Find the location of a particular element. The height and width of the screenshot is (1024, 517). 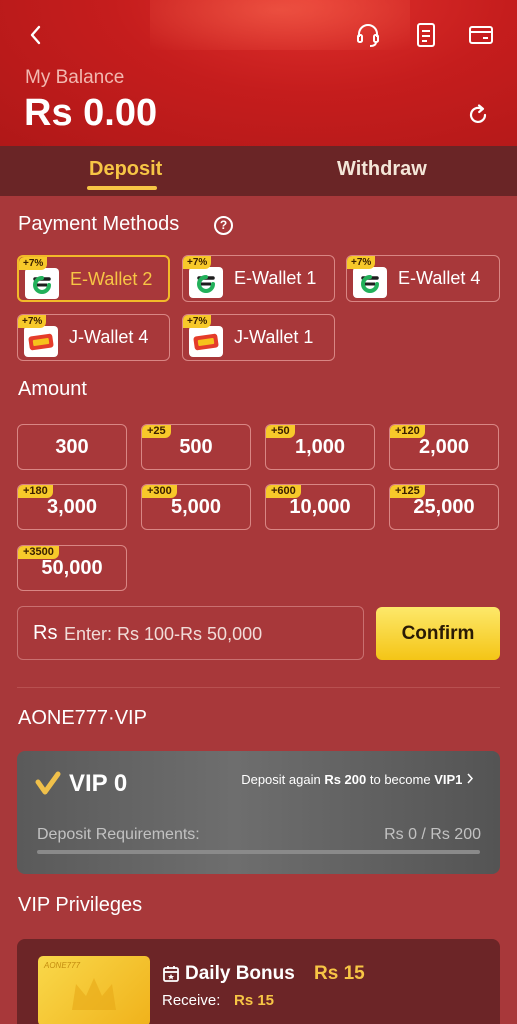

amount-value: 25,000 is located at coordinates (444, 507).